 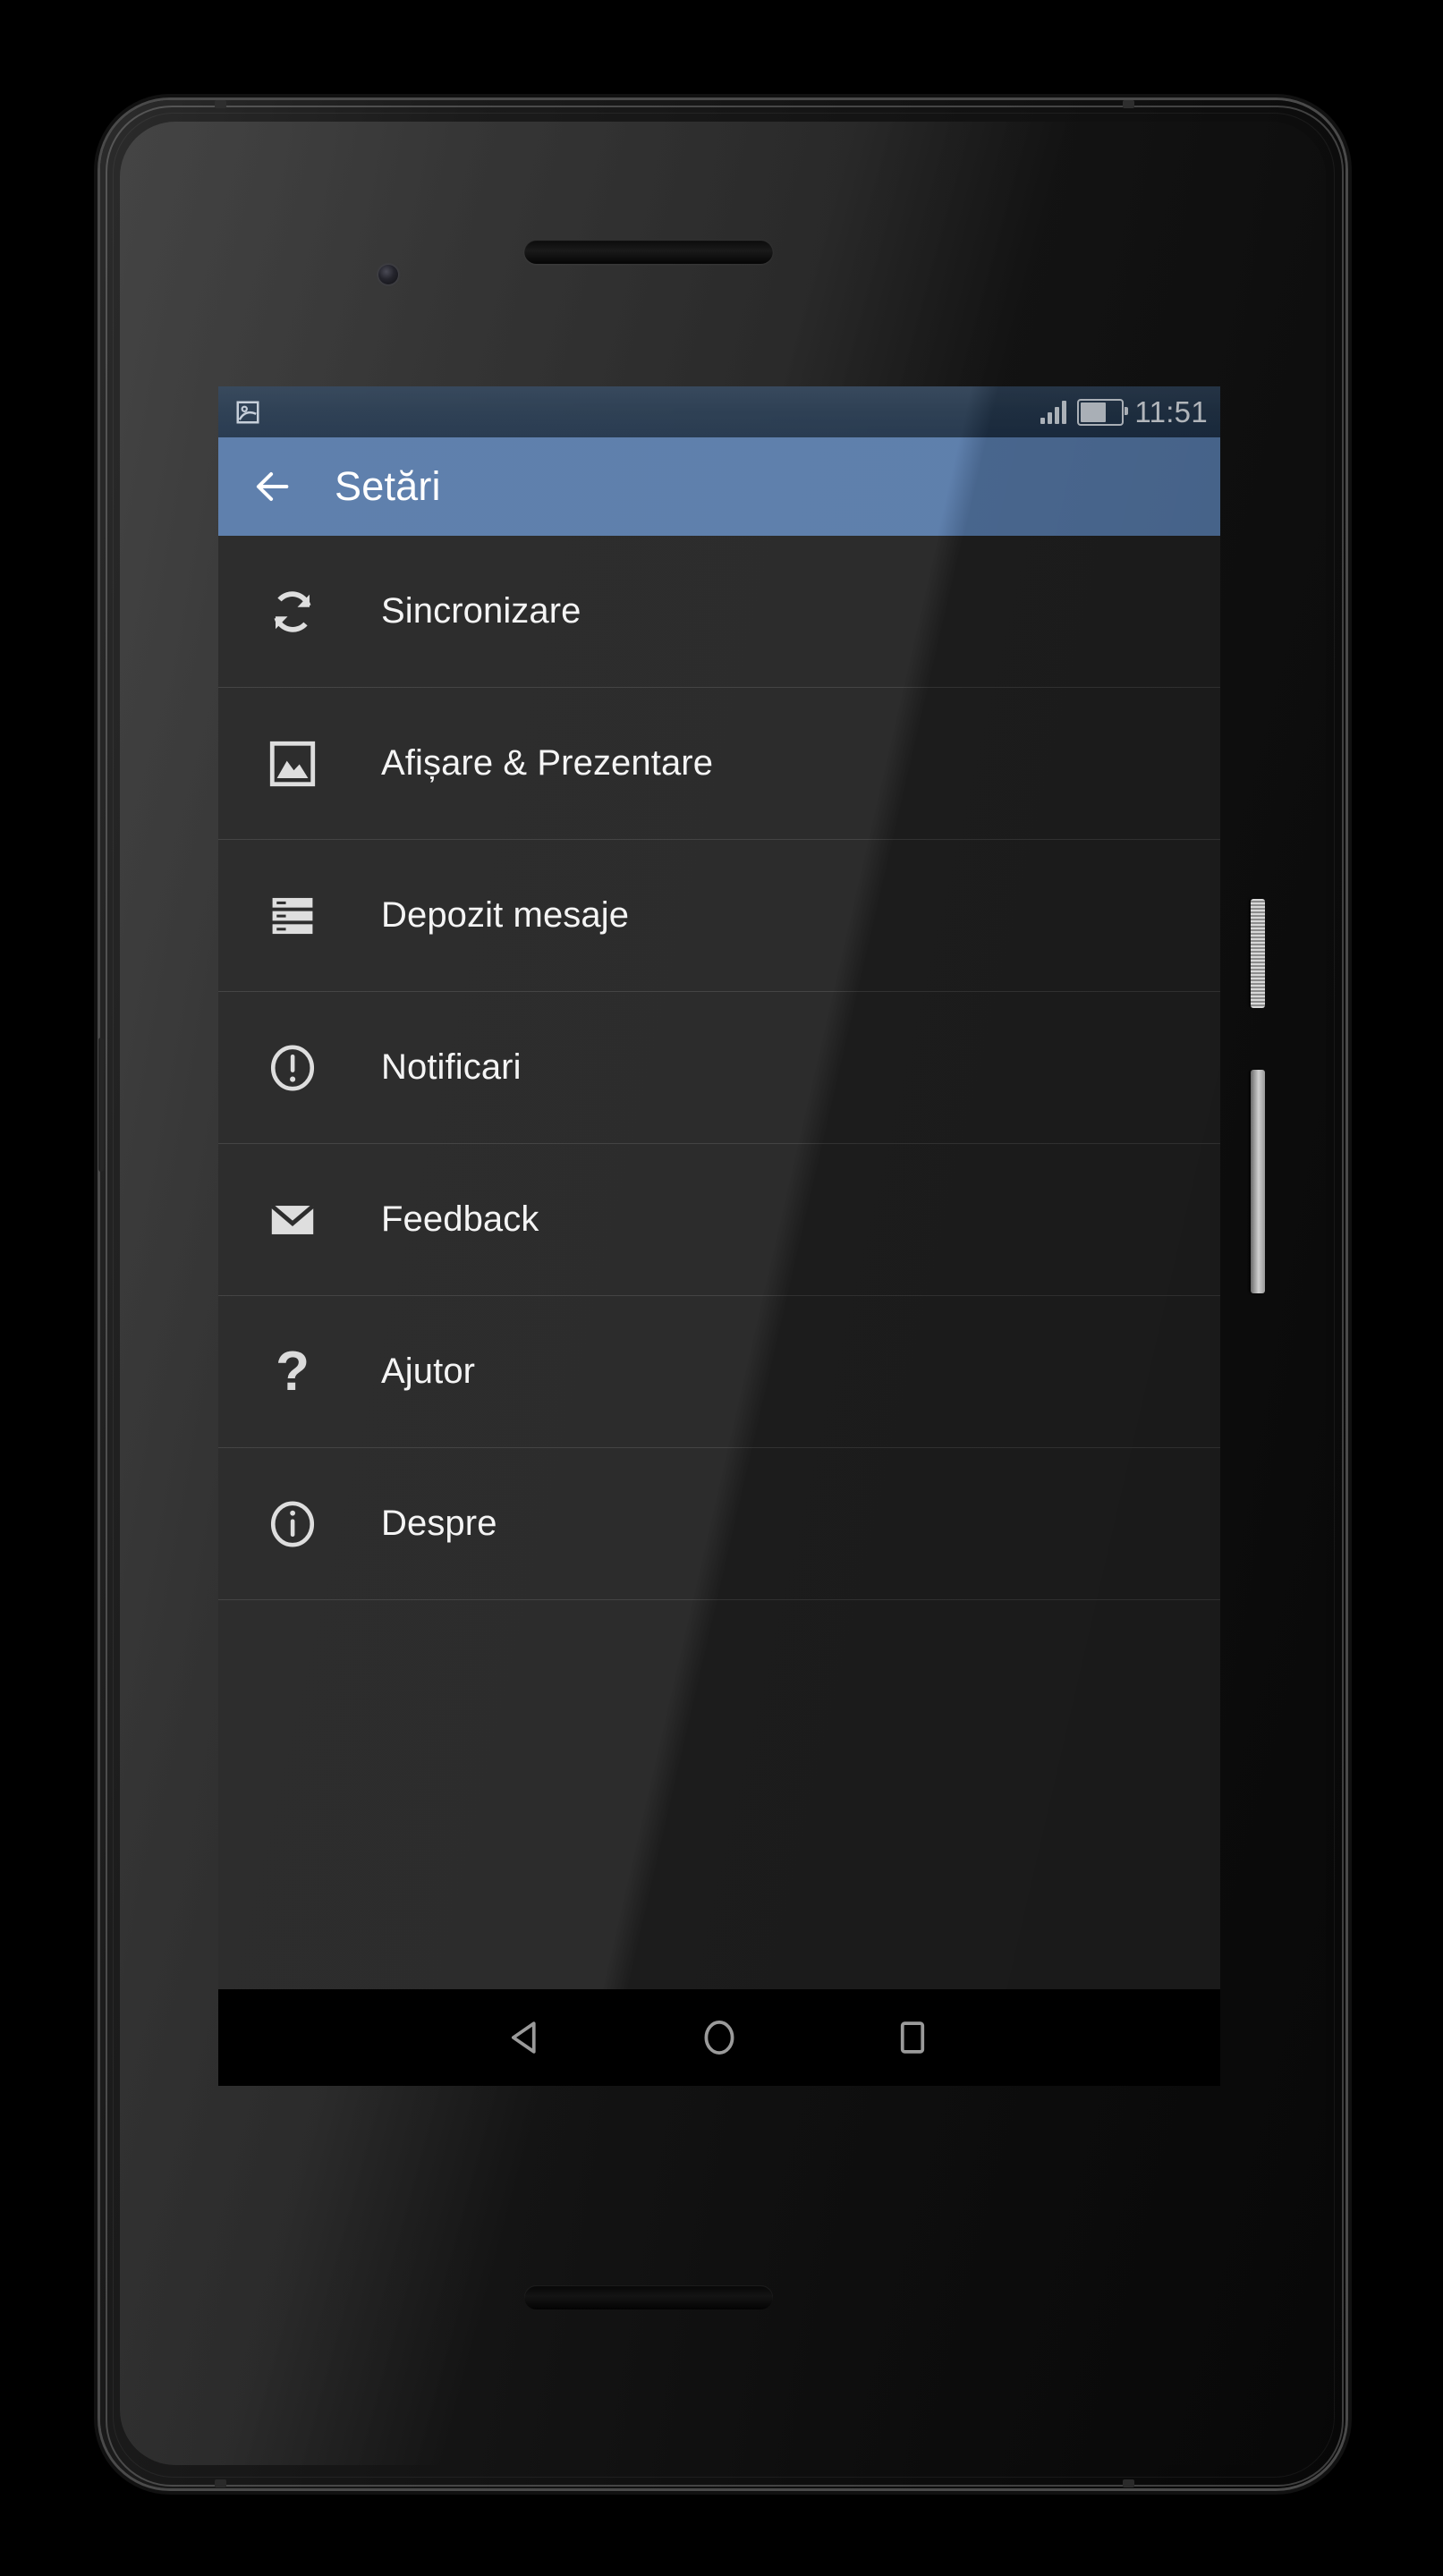 What do you see at coordinates (1103, 412) in the screenshot?
I see `battery-icon` at bounding box center [1103, 412].